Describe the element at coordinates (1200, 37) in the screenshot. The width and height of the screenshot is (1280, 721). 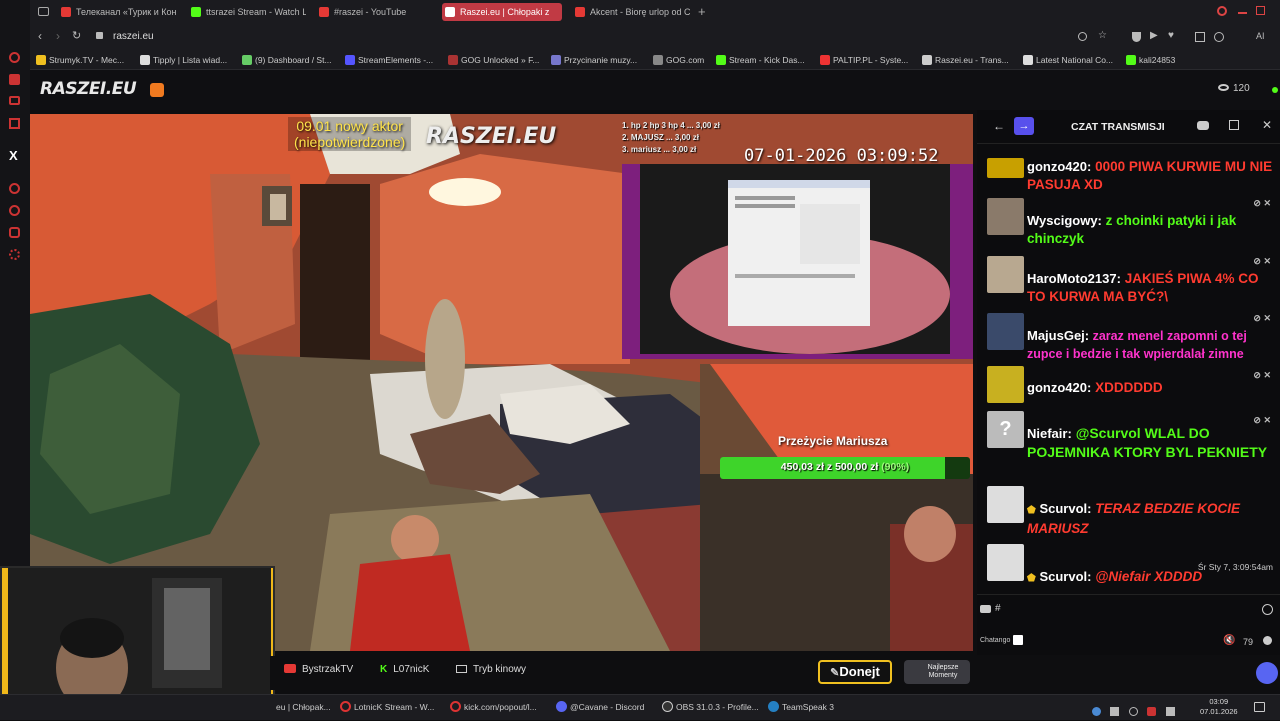
I see `extensions-icon` at that location.